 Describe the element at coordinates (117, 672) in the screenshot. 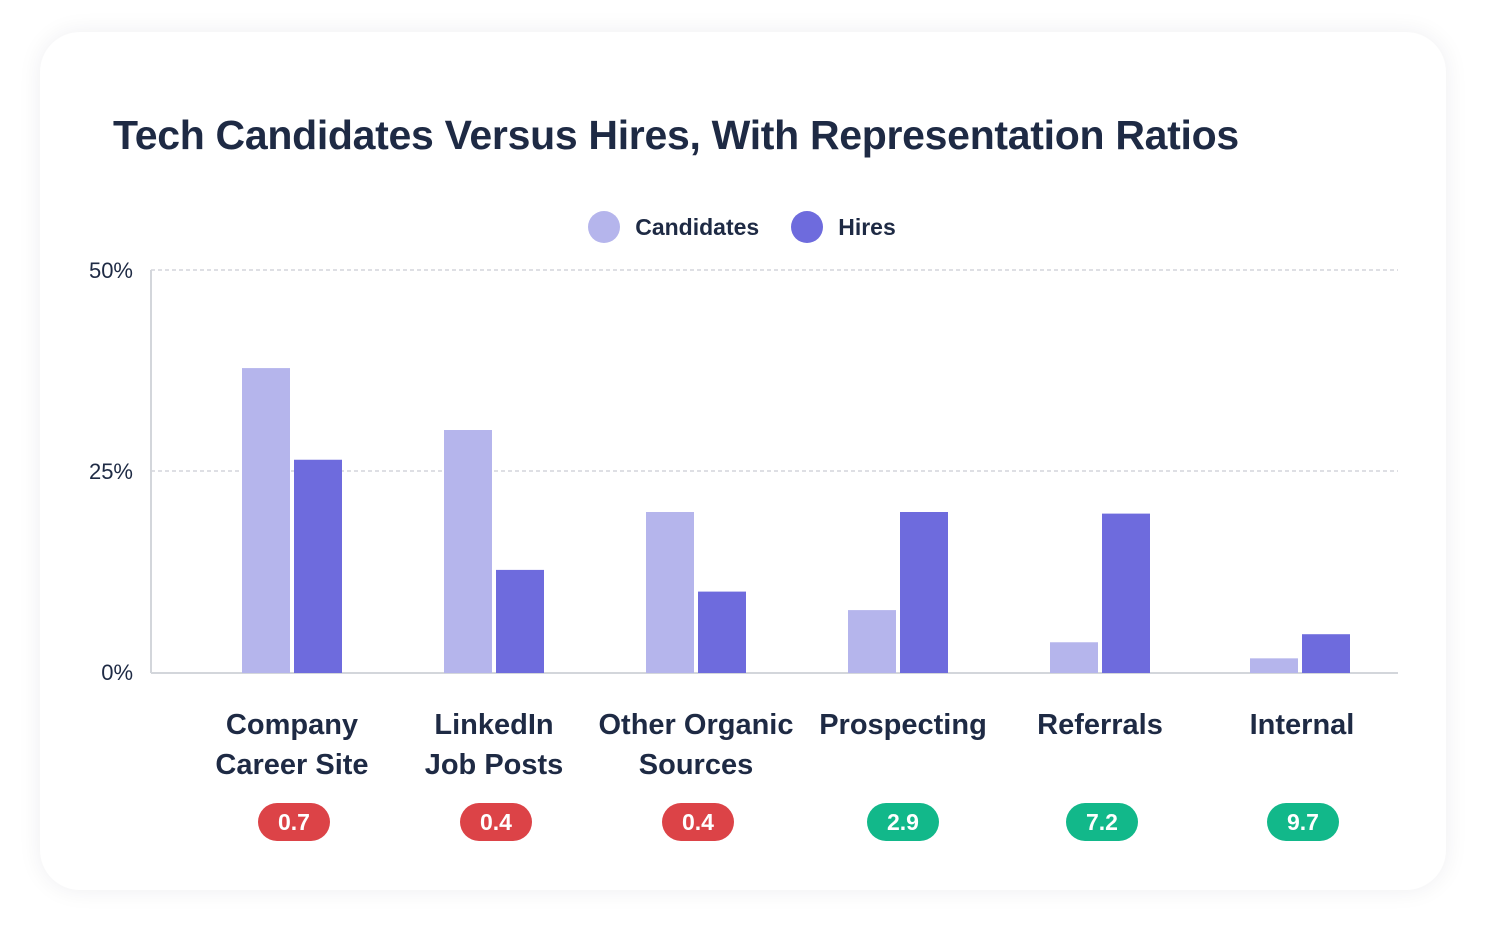

I see `y-tick-label: 0%` at that location.